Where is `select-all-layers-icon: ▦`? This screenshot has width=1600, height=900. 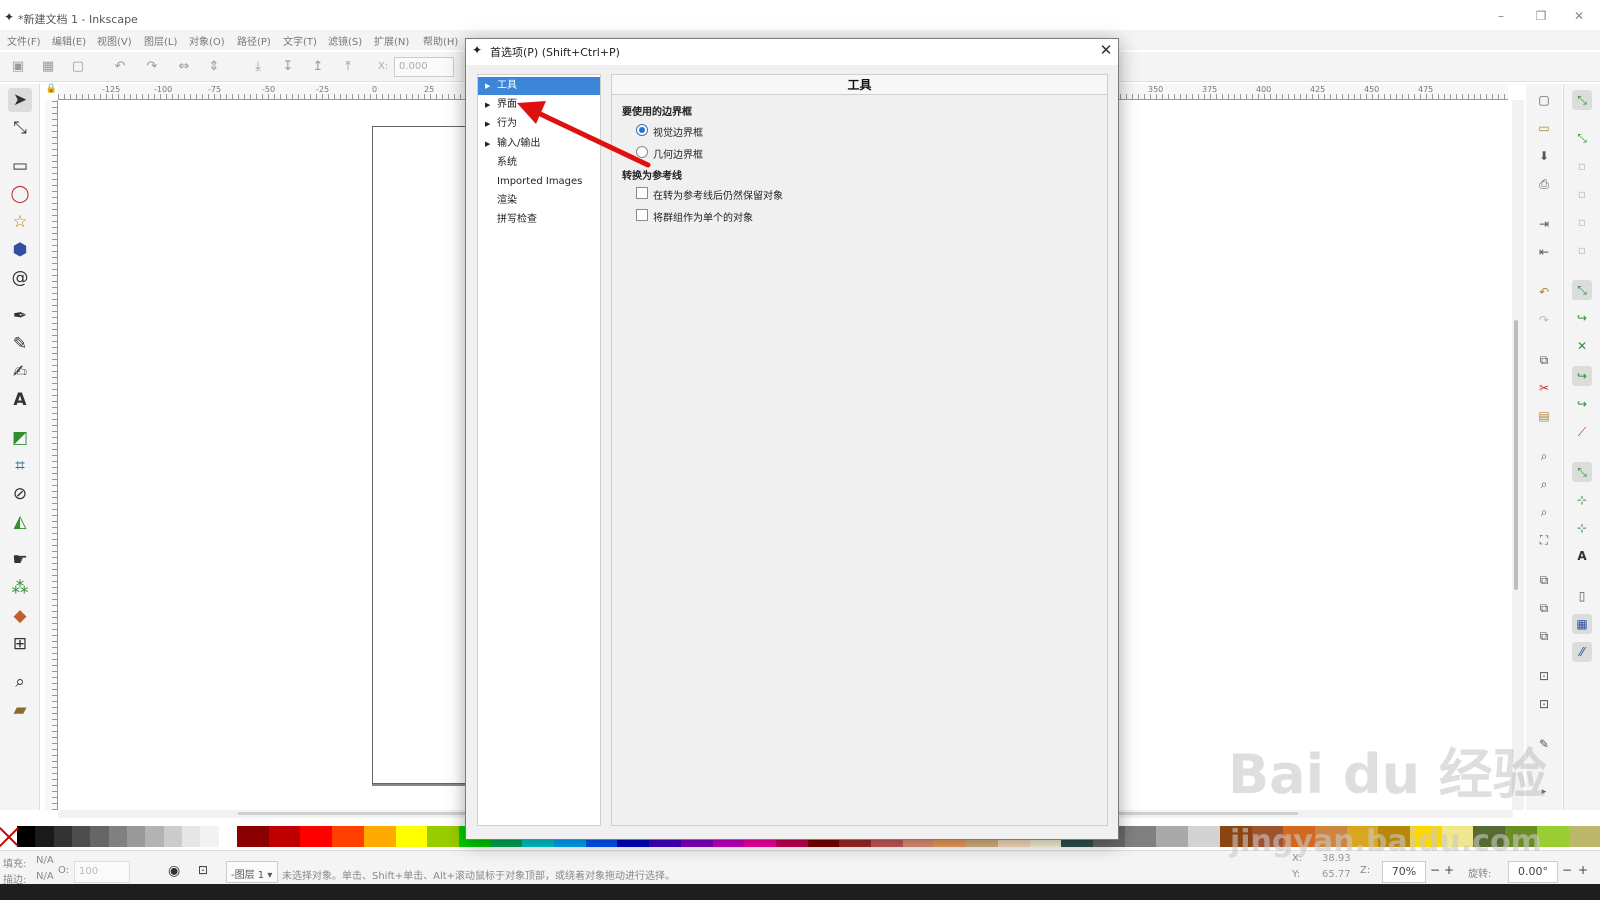 select-all-layers-icon: ▦ is located at coordinates (48, 67).